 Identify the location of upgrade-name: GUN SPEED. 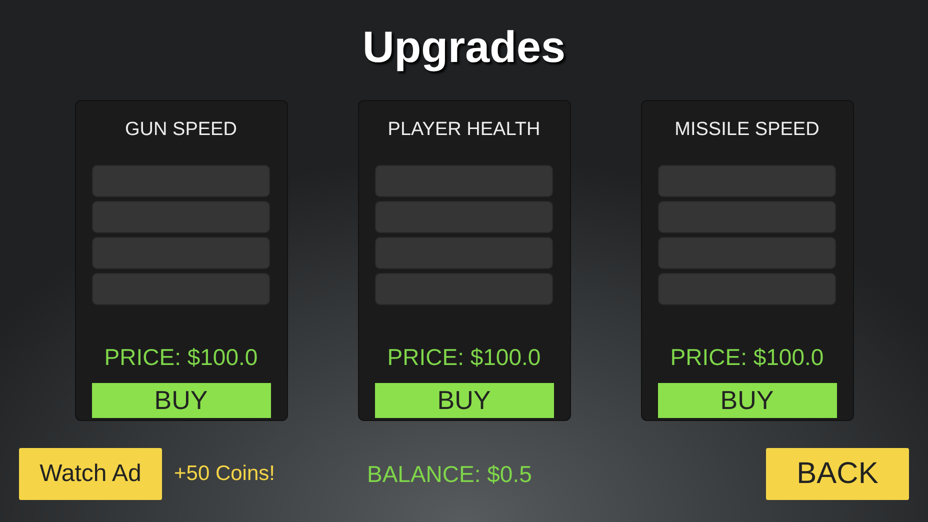
(181, 130).